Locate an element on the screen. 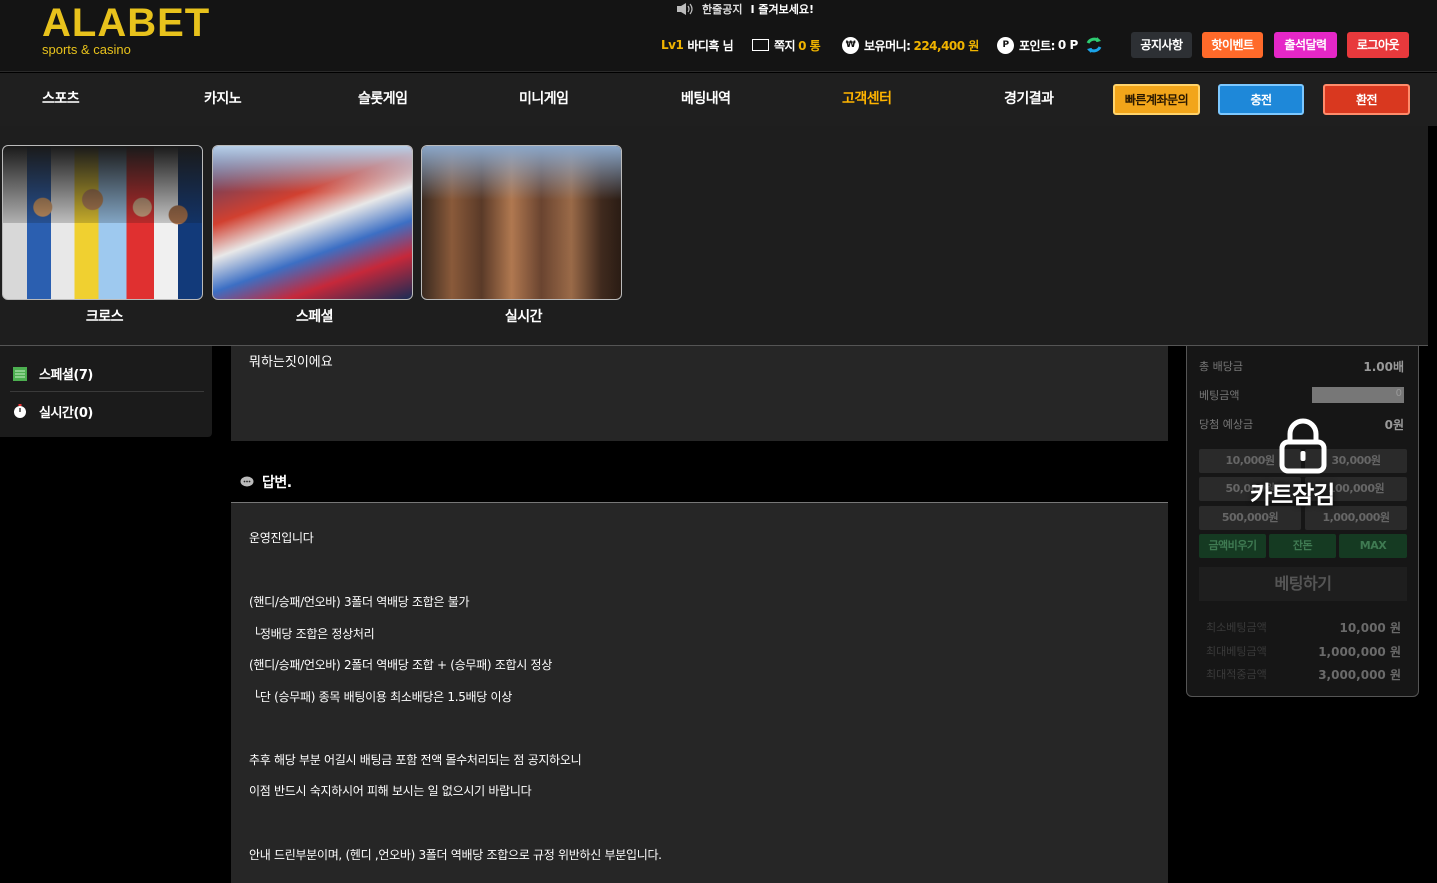  bet-amount-value: 0 is located at coordinates (1398, 393).